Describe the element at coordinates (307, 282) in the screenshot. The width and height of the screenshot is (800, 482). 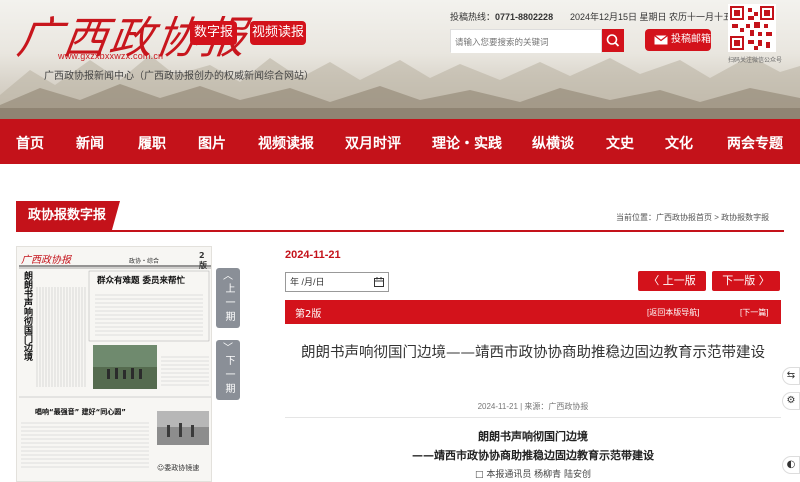
I see `date-picker-value: 年 /月/日` at that location.